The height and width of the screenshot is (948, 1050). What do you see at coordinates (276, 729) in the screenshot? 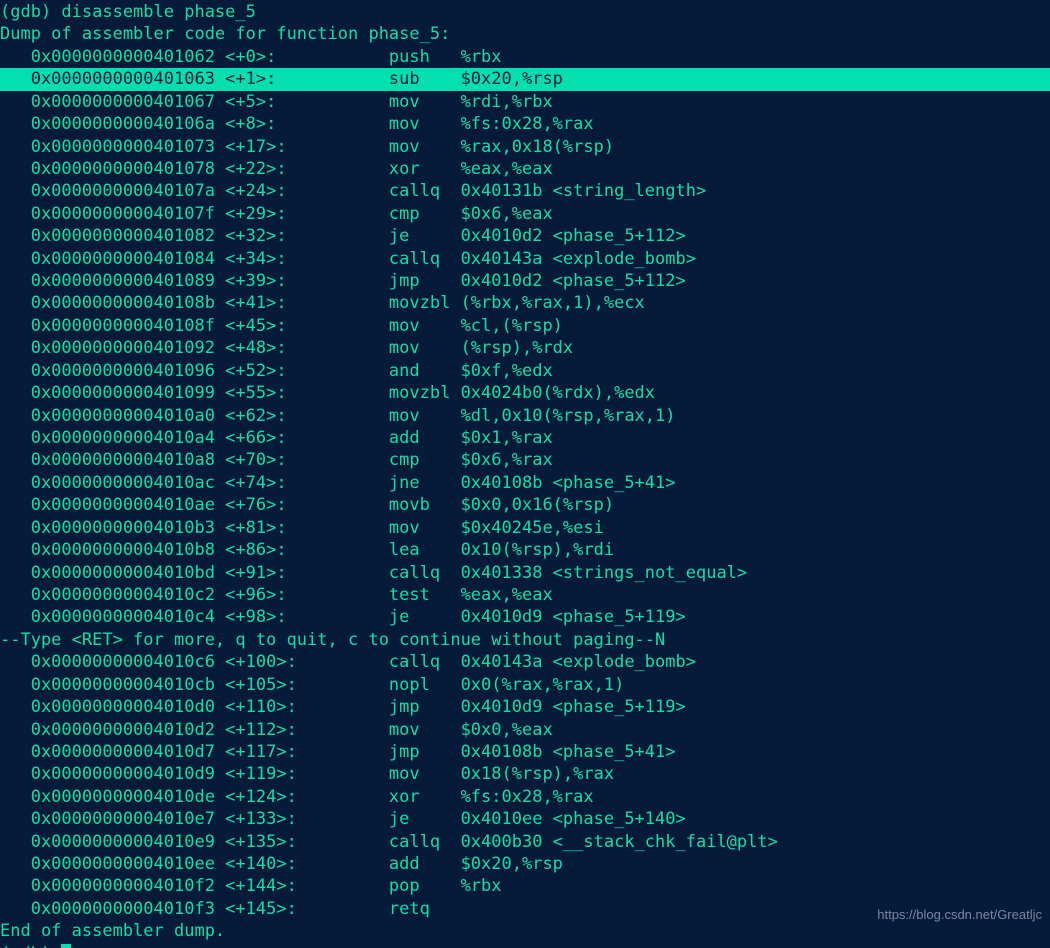
I see `instruction-row: 0x00000000004010d2 <+112>: mov $0x0,%eax` at bounding box center [276, 729].